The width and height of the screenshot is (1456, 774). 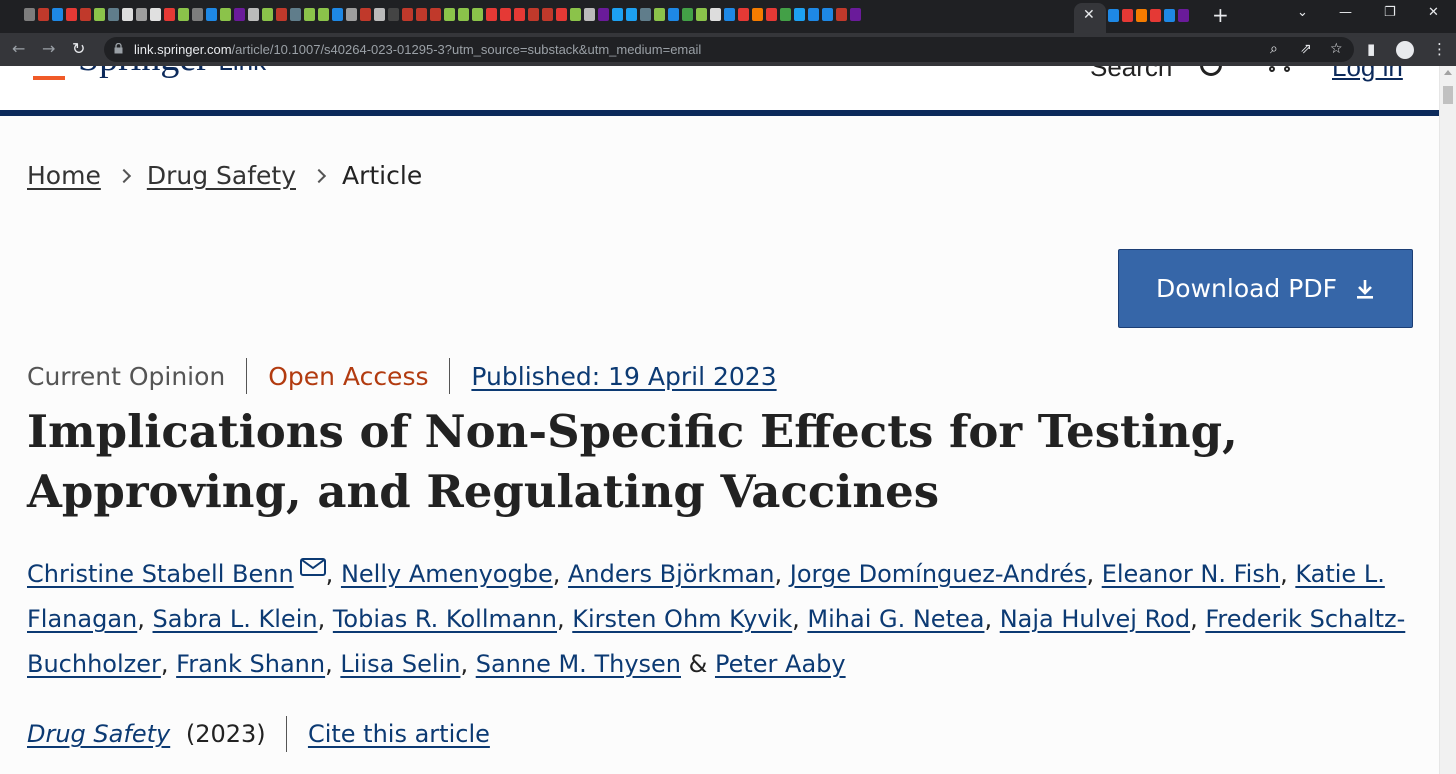 I want to click on cite-article-link: Cite this article, so click(x=399, y=734).